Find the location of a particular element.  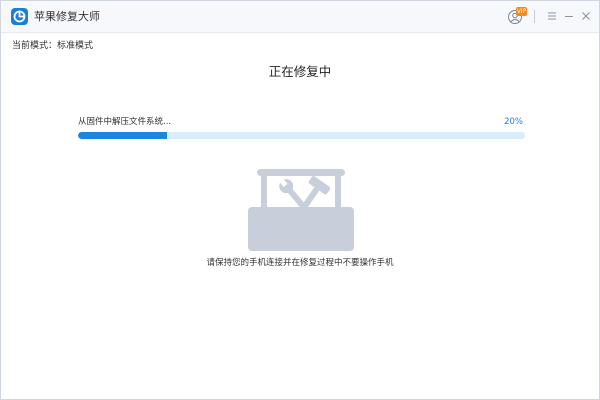

vip-badge: VIP is located at coordinates (521, 11).